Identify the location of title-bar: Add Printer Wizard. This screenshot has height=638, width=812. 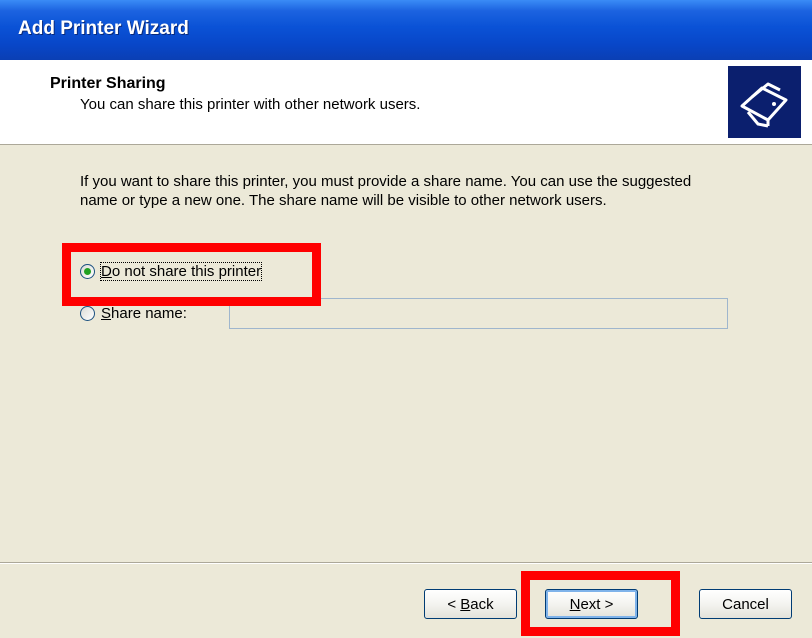
(406, 30).